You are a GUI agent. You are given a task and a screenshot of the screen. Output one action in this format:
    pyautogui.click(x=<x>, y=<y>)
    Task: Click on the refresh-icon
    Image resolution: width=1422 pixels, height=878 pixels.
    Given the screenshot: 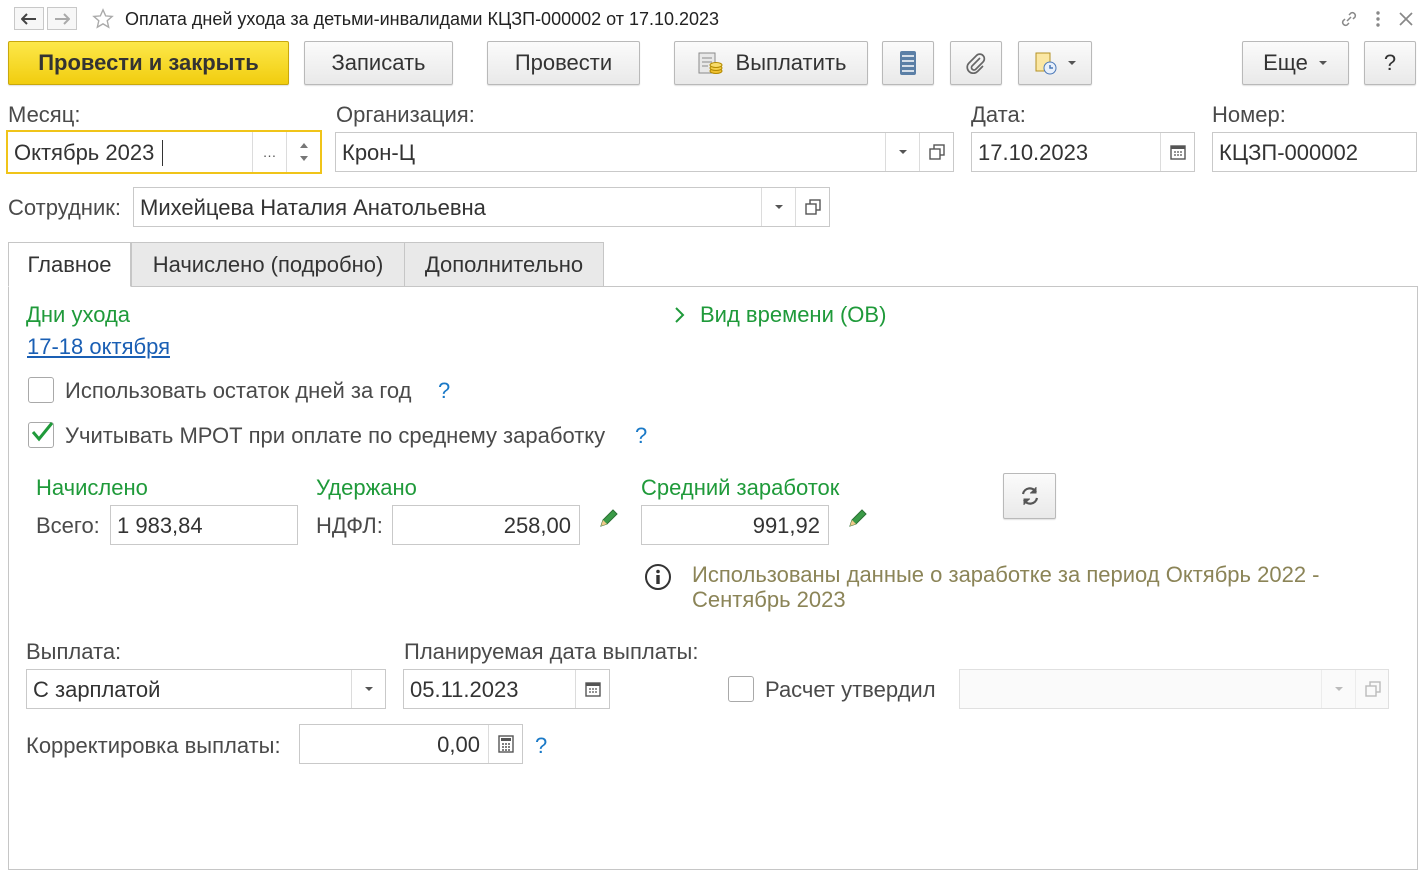 What is the action you would take?
    pyautogui.click(x=1029, y=496)
    